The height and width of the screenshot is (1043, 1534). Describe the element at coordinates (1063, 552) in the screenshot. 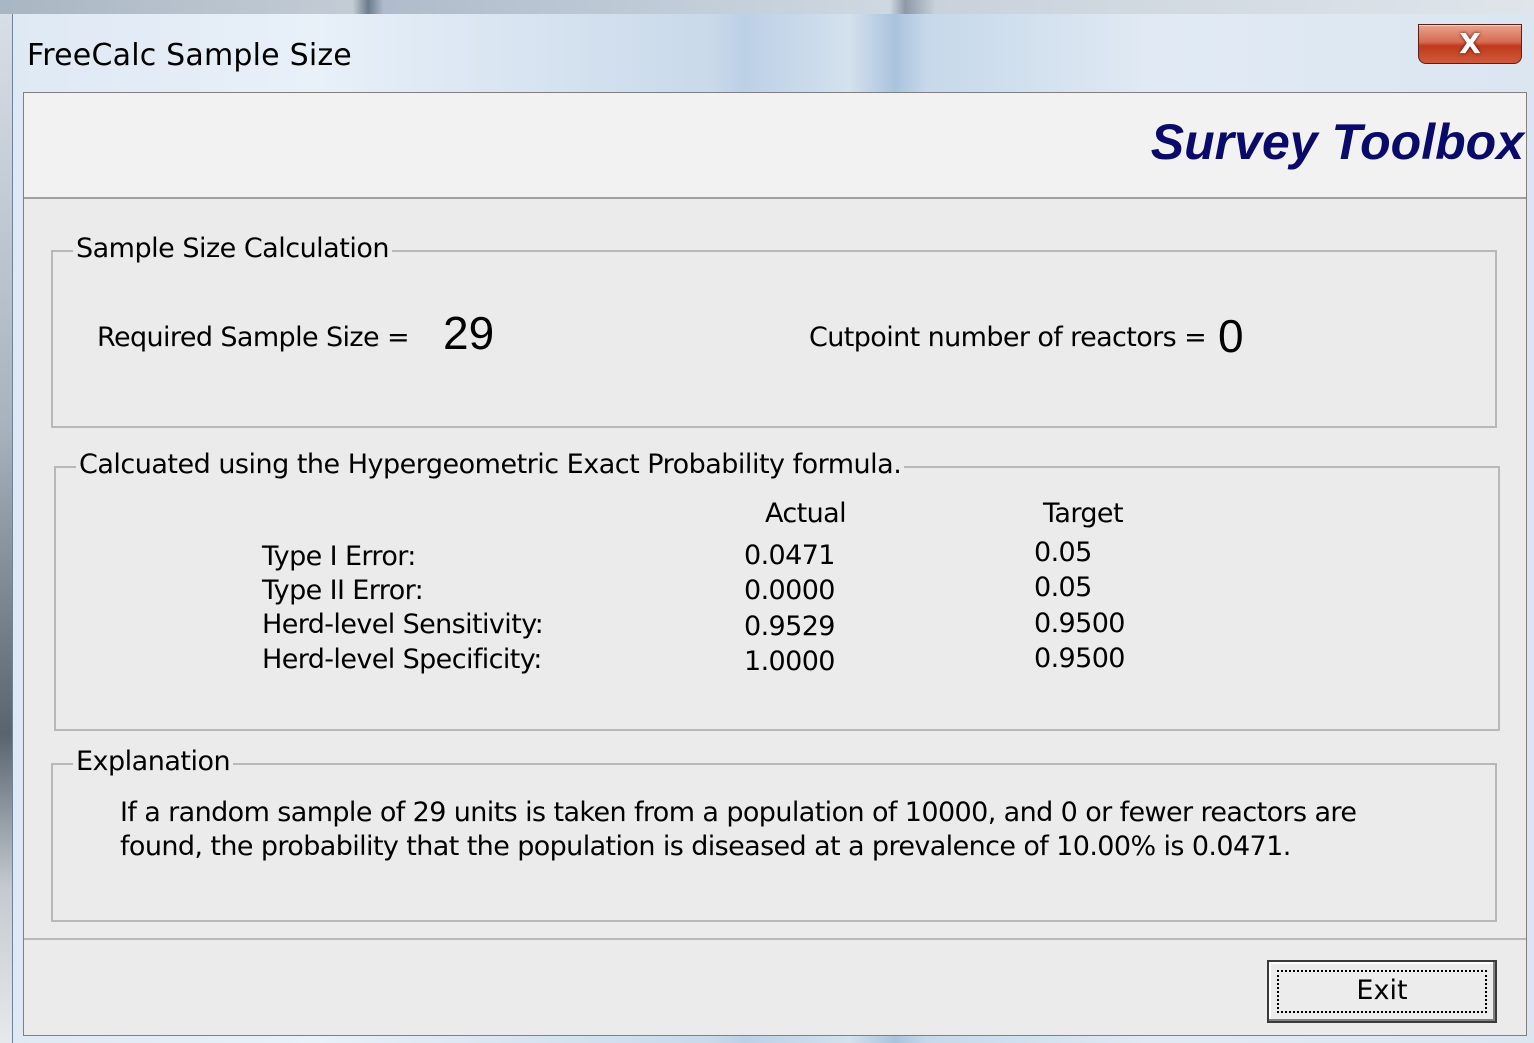

I see `target-type-i-error: 0.05` at that location.